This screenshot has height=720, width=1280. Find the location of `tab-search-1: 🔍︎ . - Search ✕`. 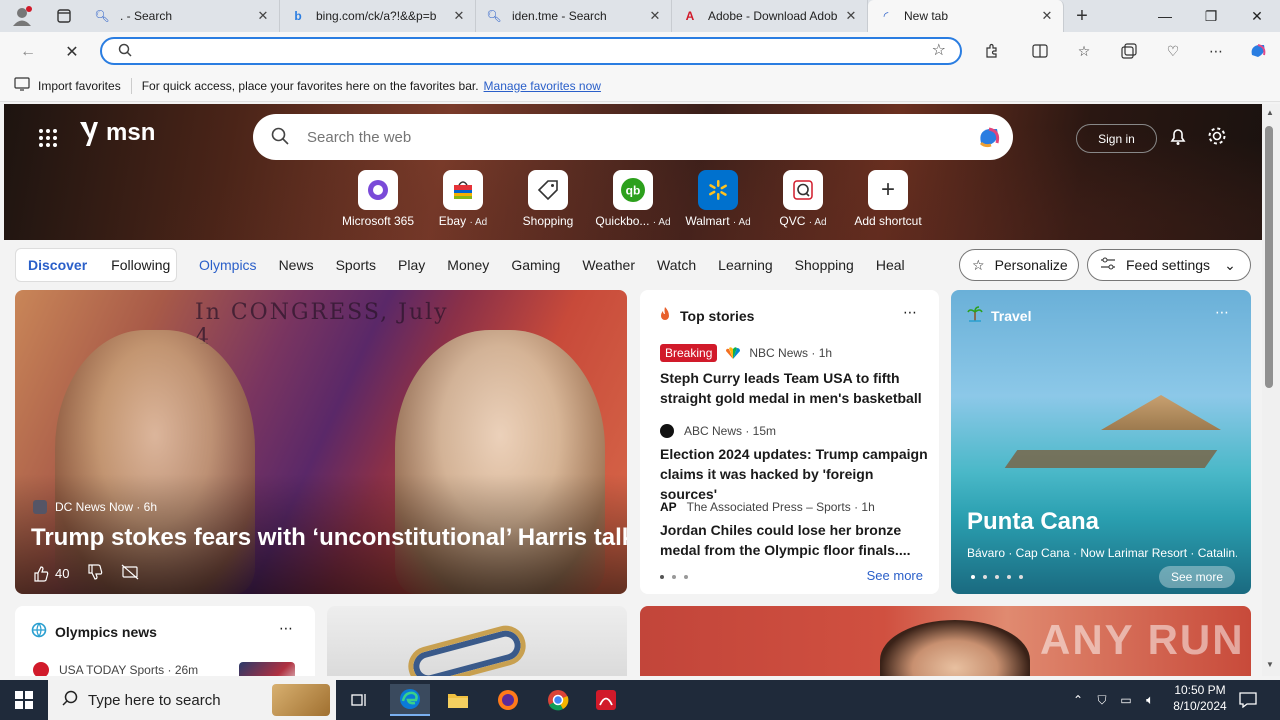

tab-search-1: 🔍︎ . - Search ✕ is located at coordinates (182, 16).